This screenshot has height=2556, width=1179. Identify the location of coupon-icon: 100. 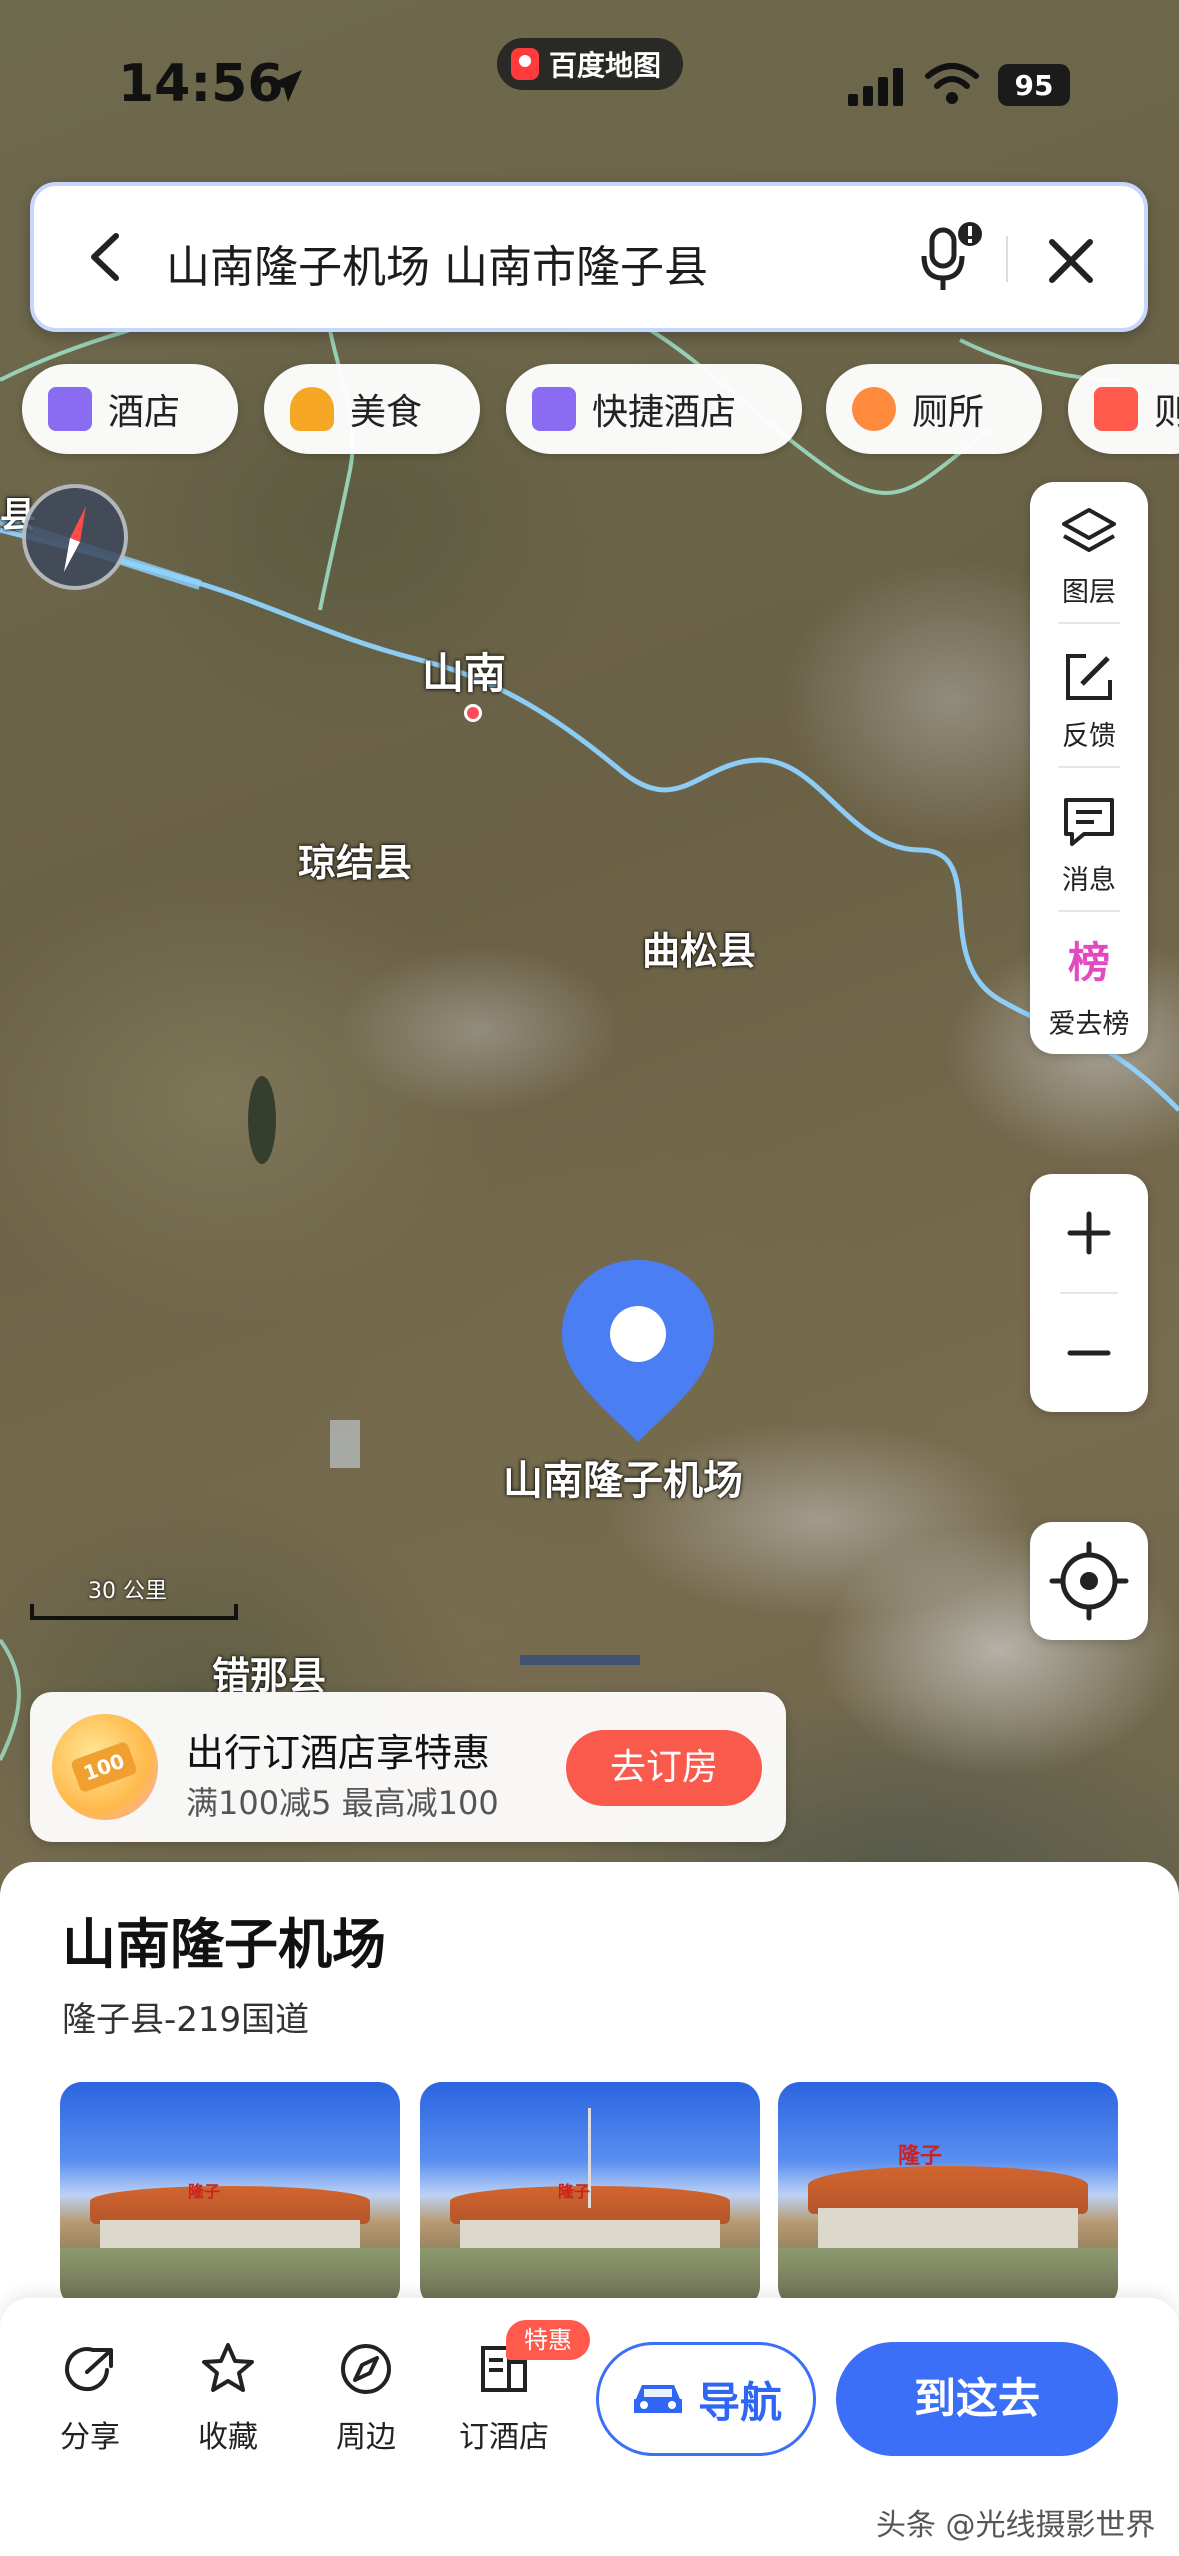
(105, 1767).